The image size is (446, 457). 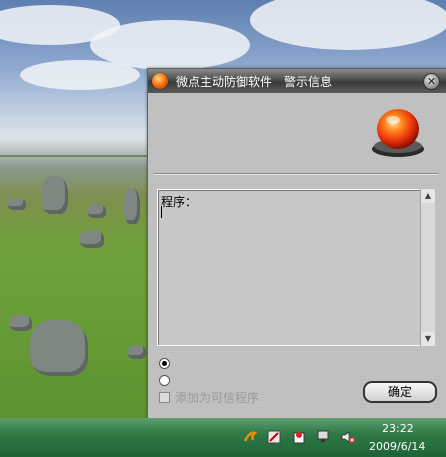 What do you see at coordinates (427, 267) in the screenshot?
I see `info-scrollbar: ▲ ▼` at bounding box center [427, 267].